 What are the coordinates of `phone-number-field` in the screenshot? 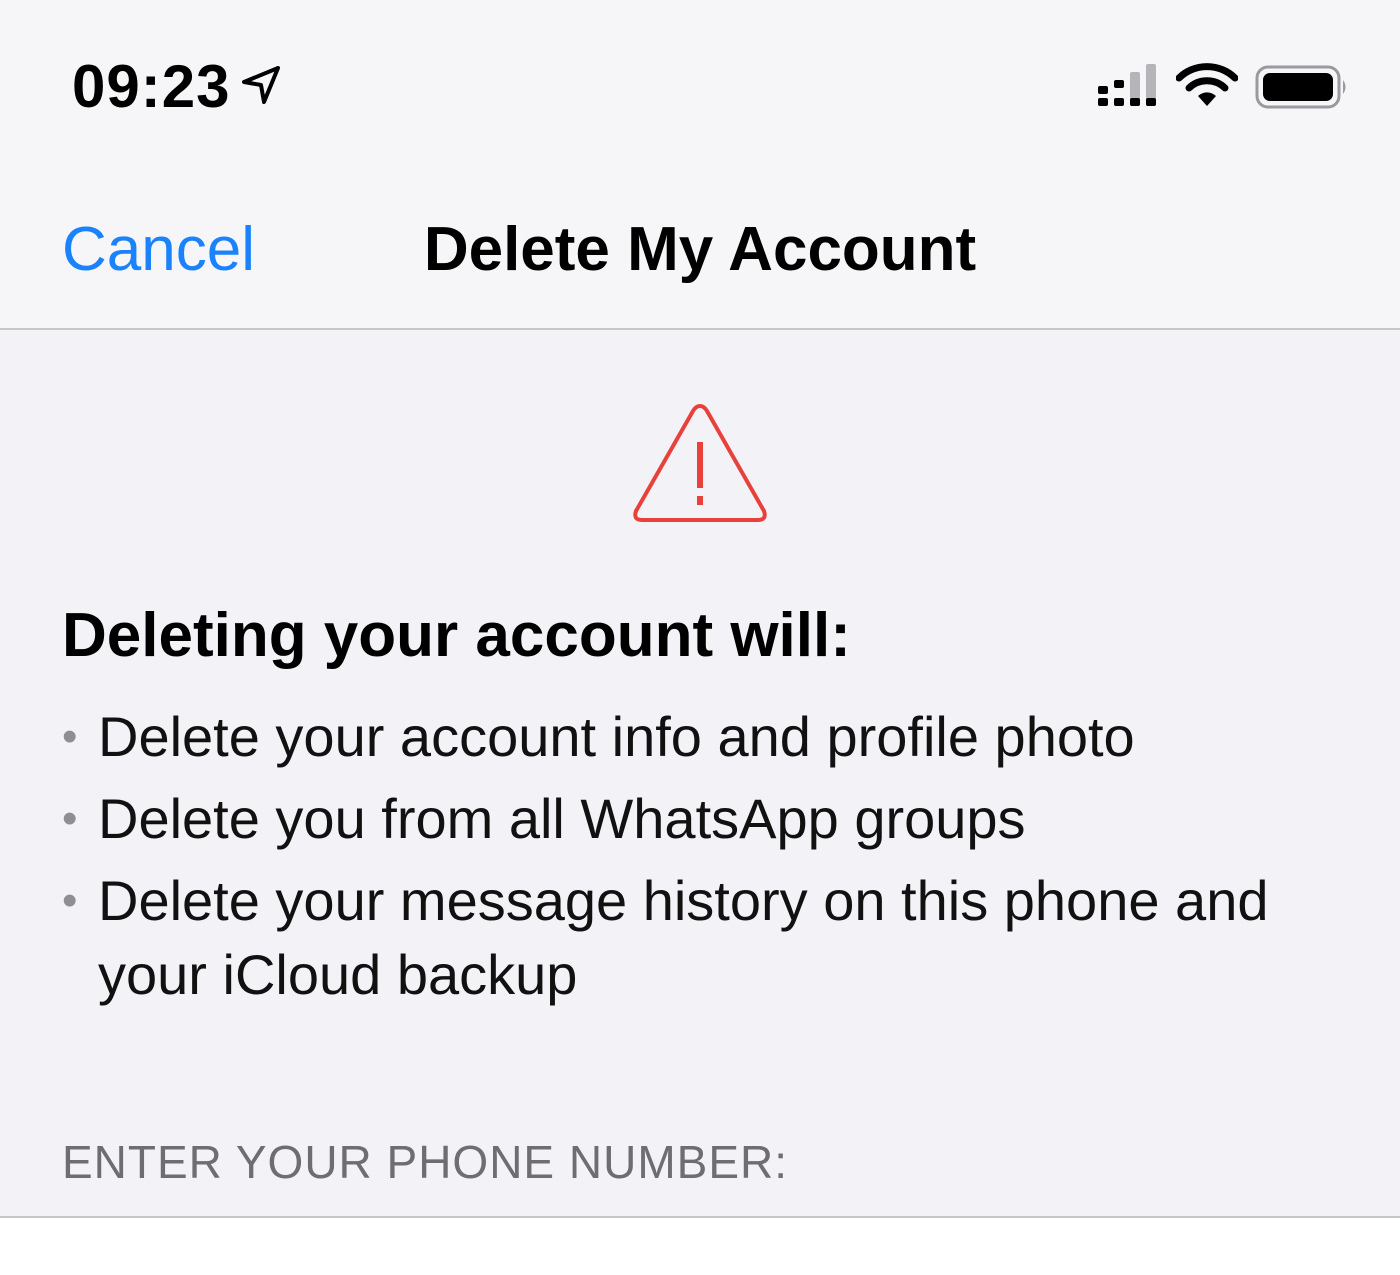 It's located at (700, 1245).